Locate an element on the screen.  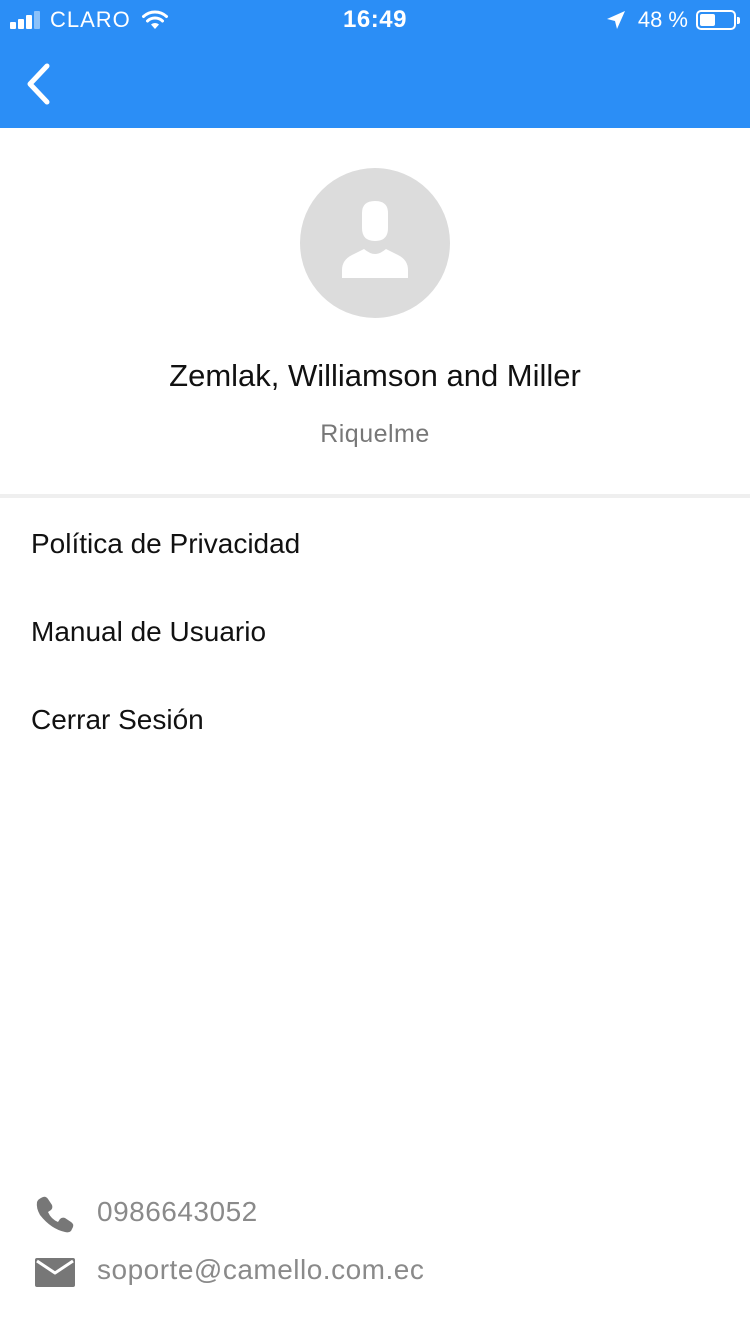
battery-level-fill is located at coordinates (707, 20).